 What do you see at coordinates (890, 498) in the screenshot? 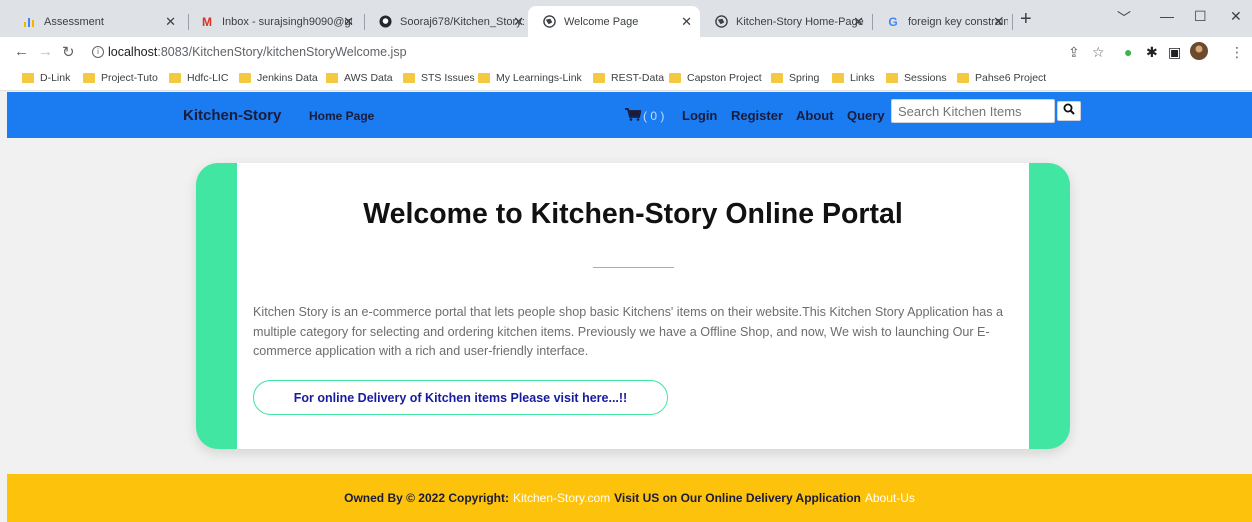
I see `about-us-link: About-Us` at bounding box center [890, 498].